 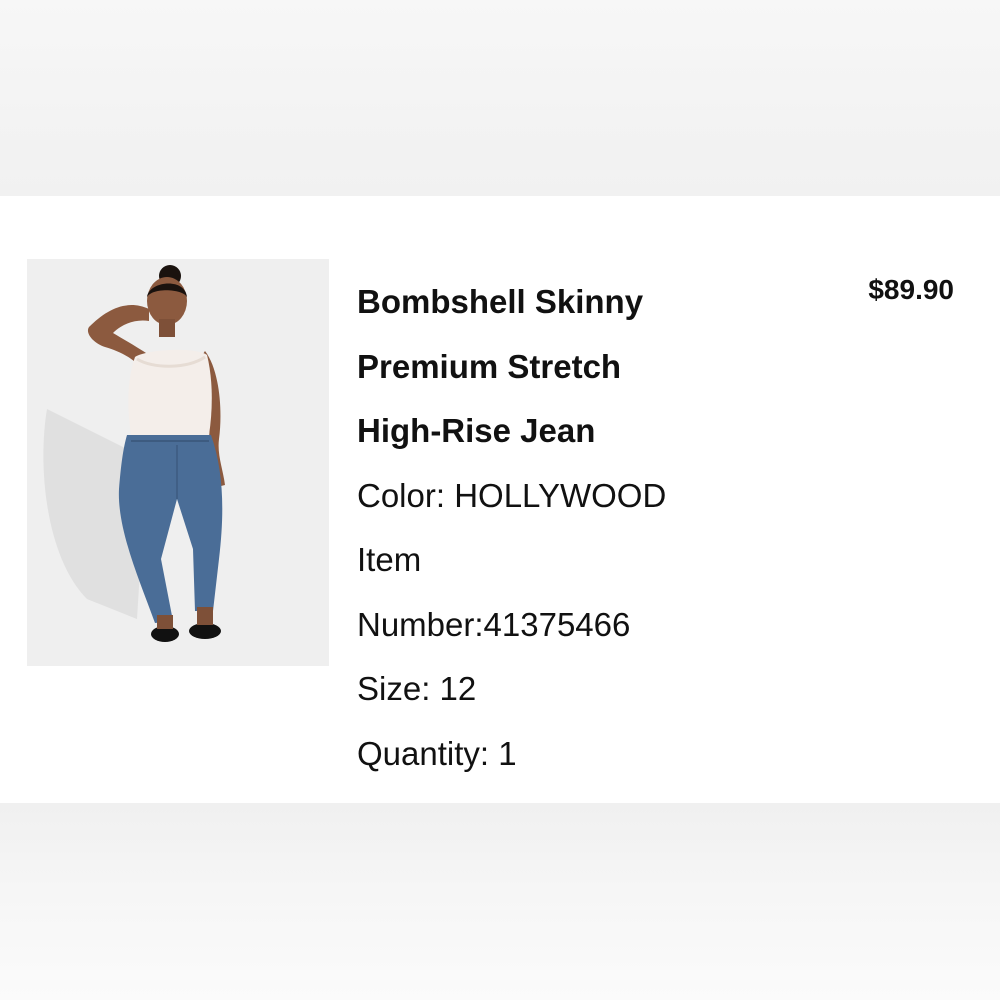 What do you see at coordinates (587, 438) in the screenshot?
I see `product-title-line-3: High-Rise Jean` at bounding box center [587, 438].